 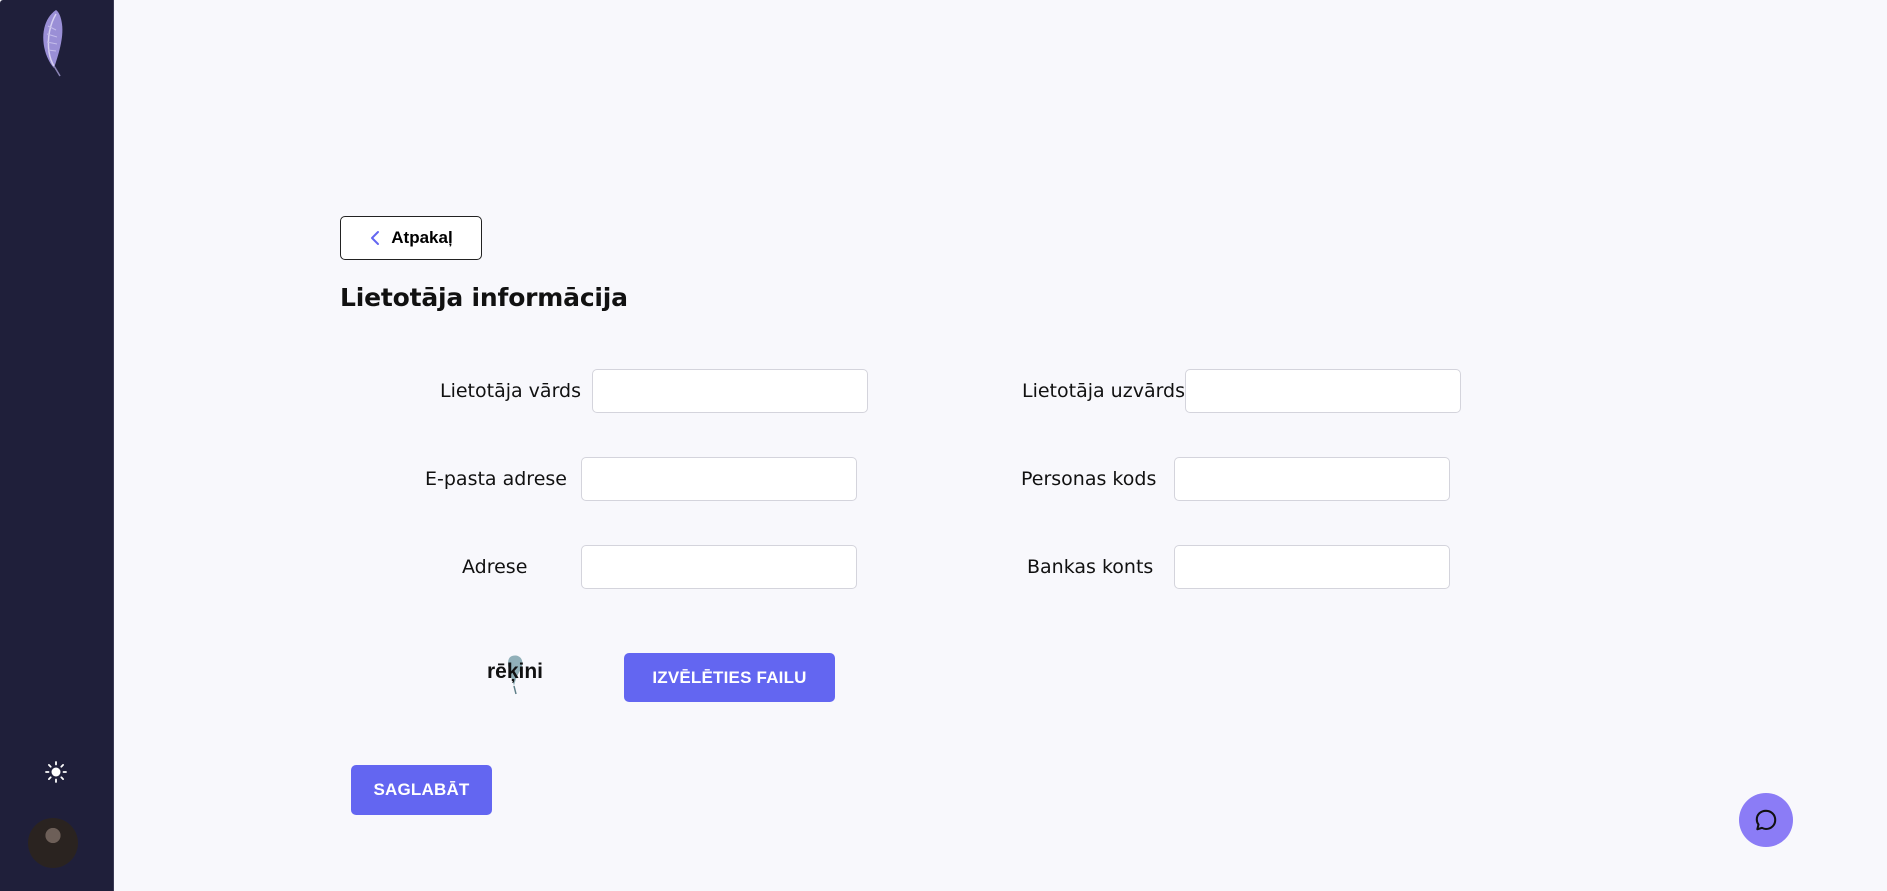 What do you see at coordinates (1312, 567) in the screenshot?
I see `bank-account-input` at bounding box center [1312, 567].